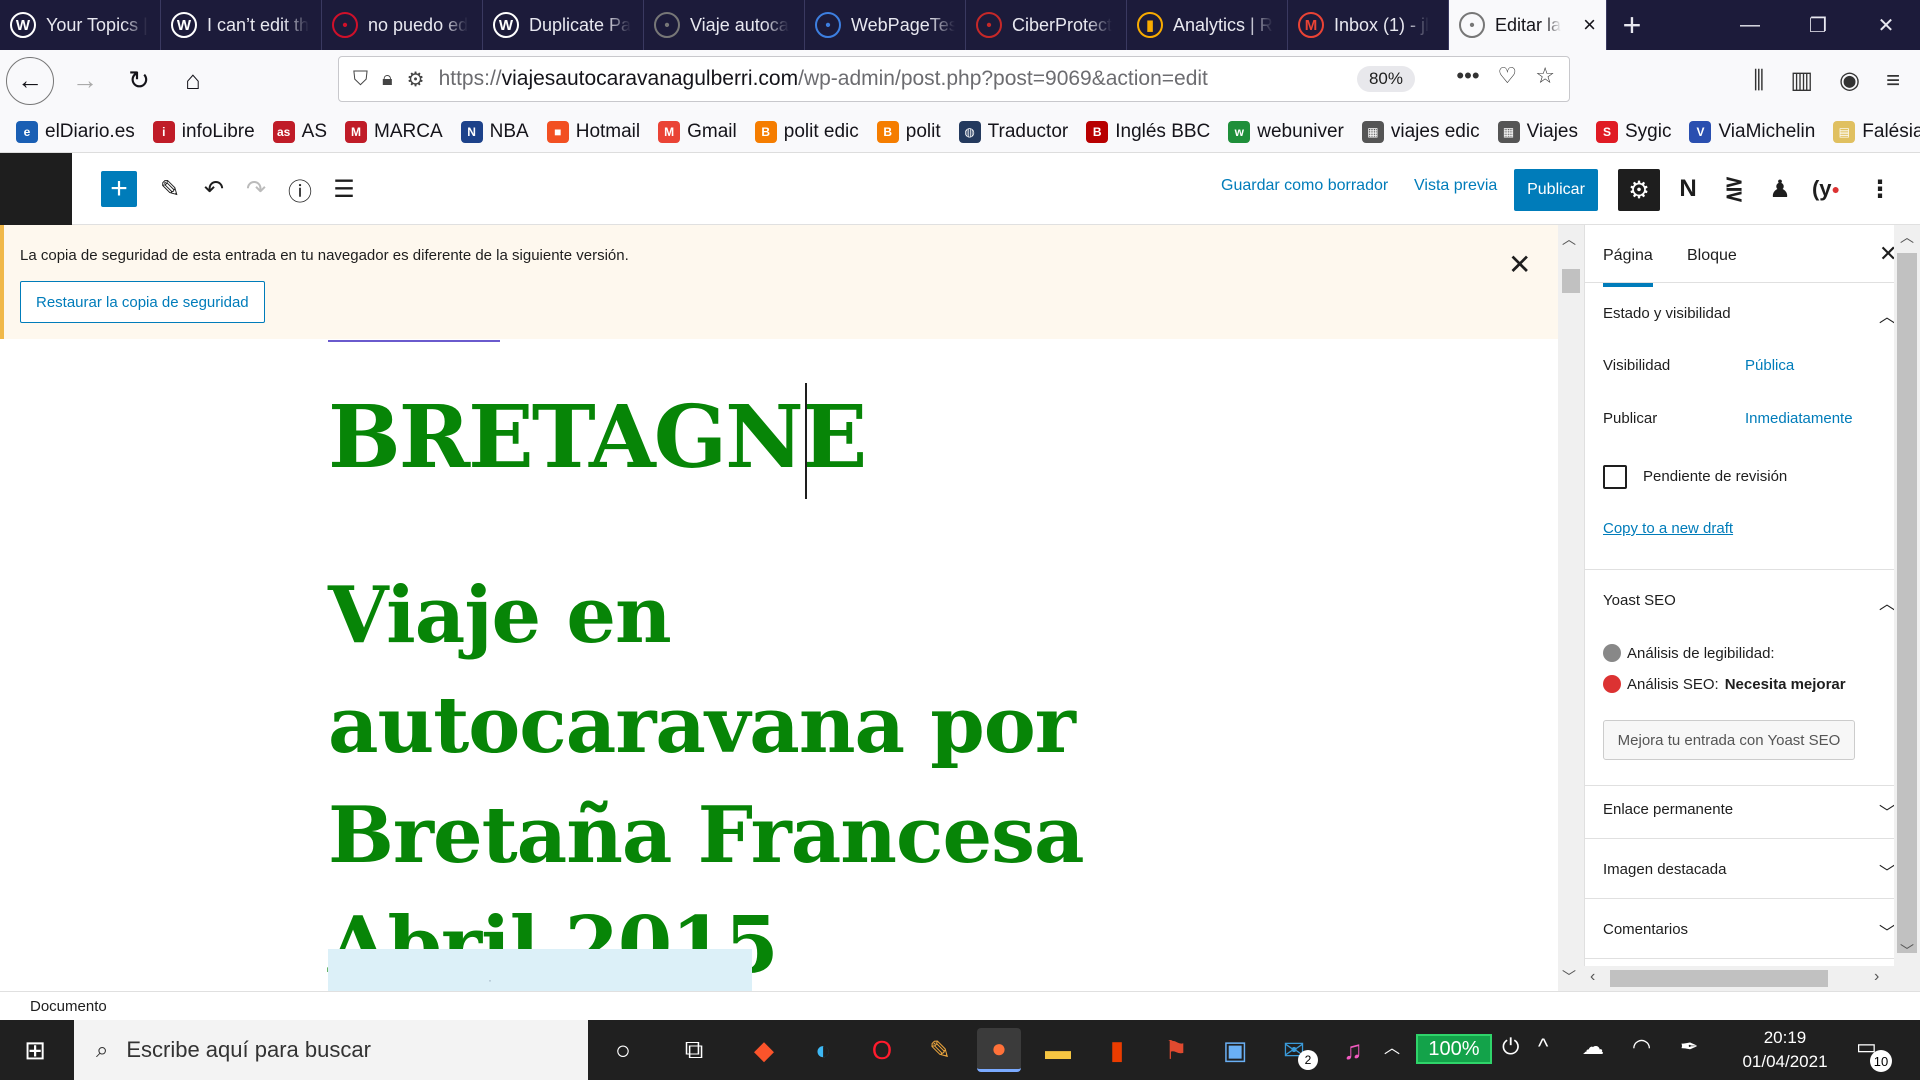 This screenshot has width=1920, height=1080. What do you see at coordinates (1639, 190) in the screenshot?
I see `settings-button: ⚙` at bounding box center [1639, 190].